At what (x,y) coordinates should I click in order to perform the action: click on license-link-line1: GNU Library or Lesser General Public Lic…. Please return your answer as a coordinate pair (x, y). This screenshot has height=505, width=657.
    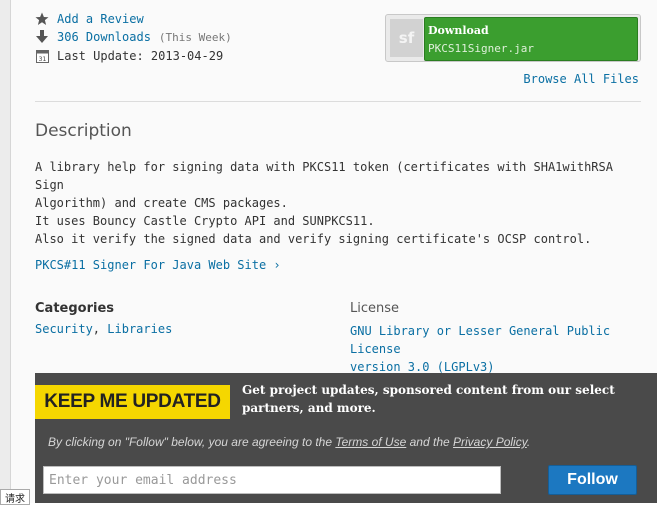
    Looking at the image, I should click on (500, 340).